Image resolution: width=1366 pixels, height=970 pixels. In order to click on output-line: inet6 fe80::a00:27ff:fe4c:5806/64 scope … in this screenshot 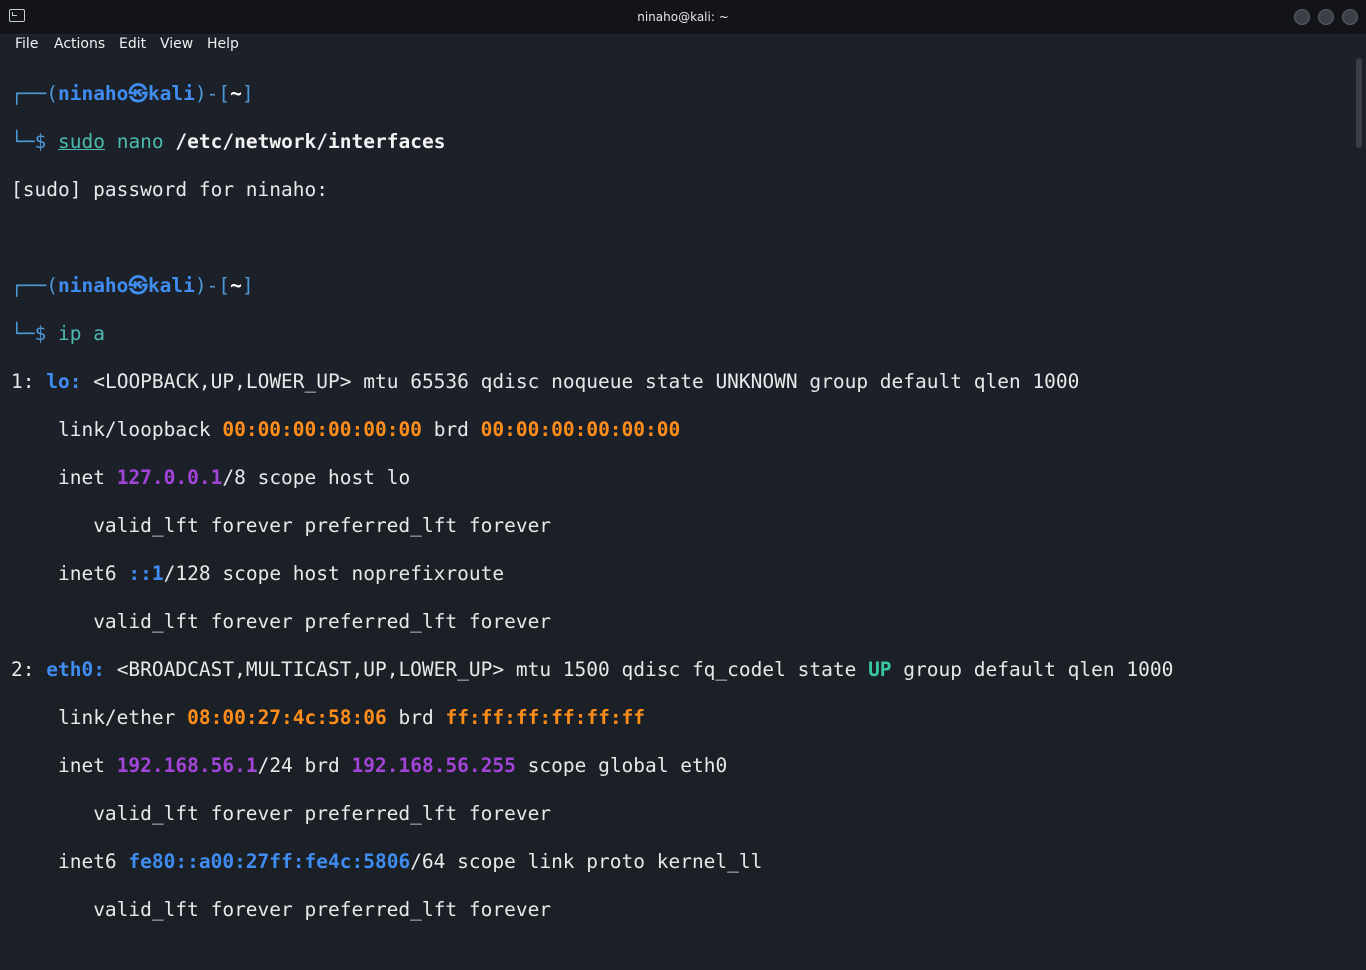, I will do `click(410, 861)`.